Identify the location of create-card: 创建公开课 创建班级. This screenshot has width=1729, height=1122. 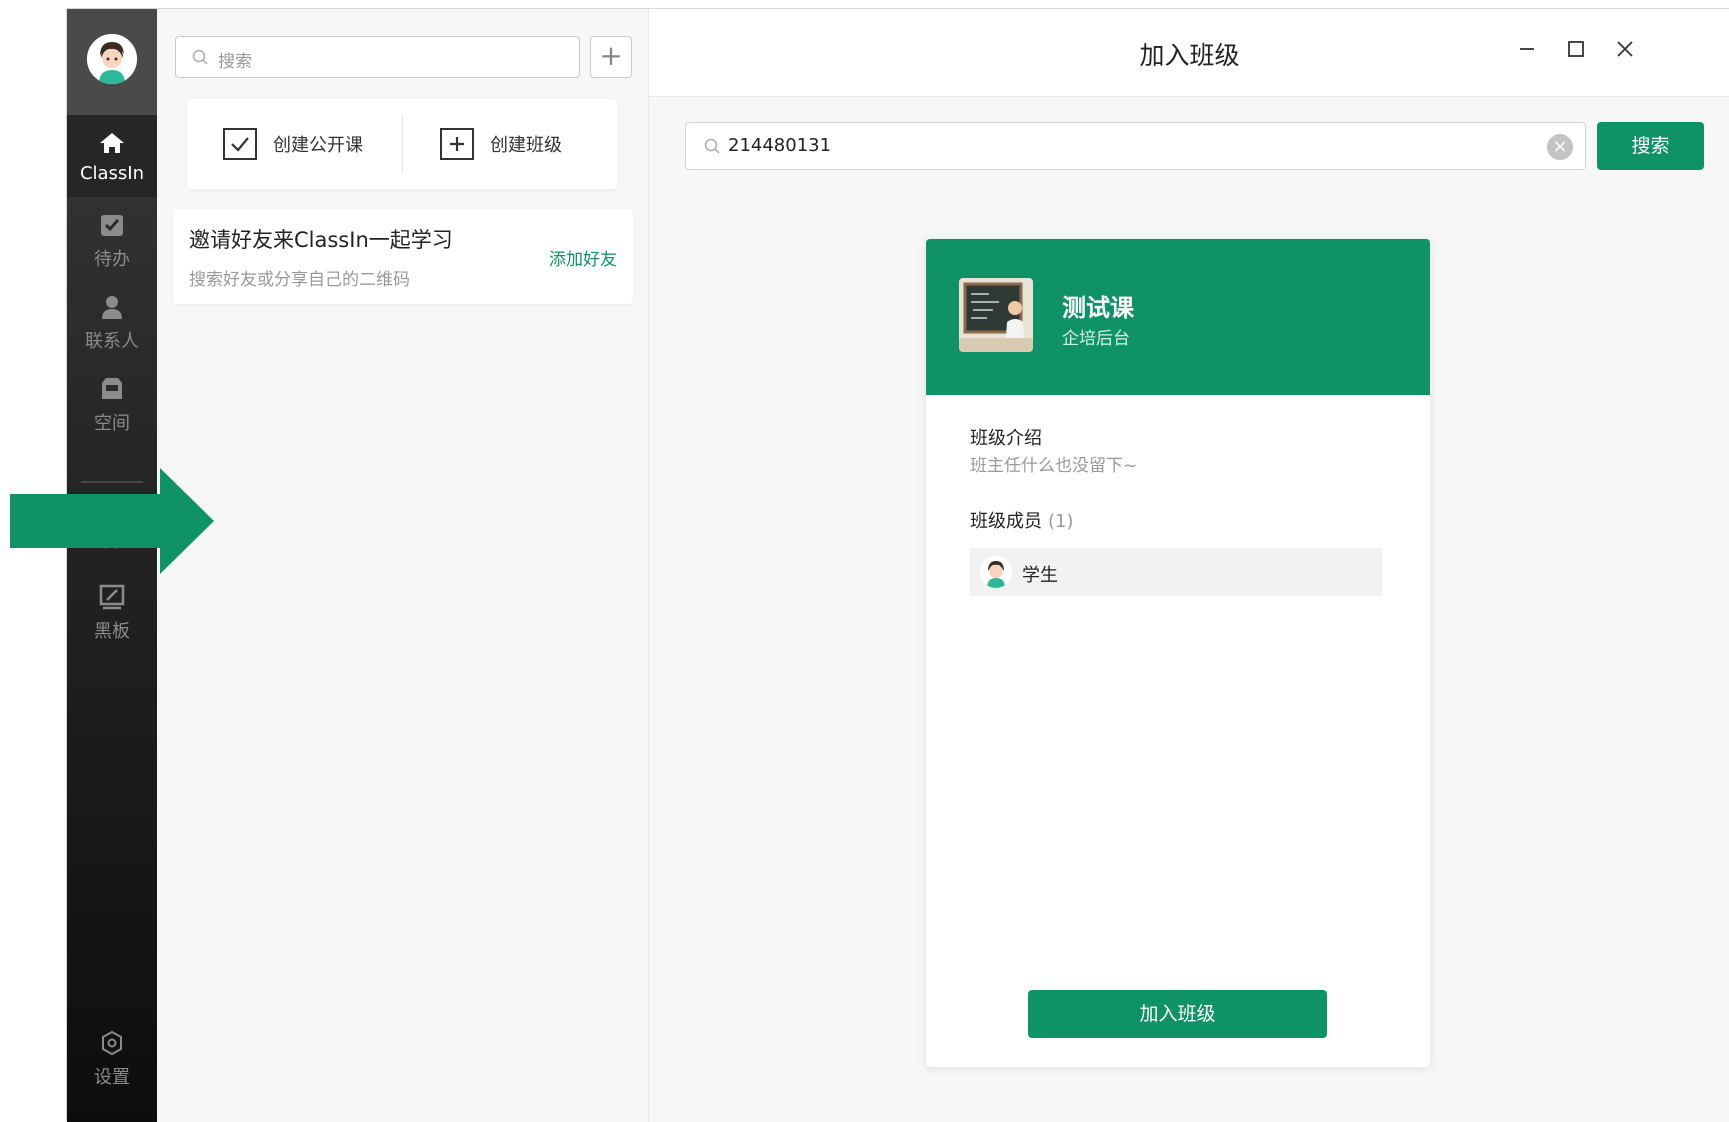
(402, 144).